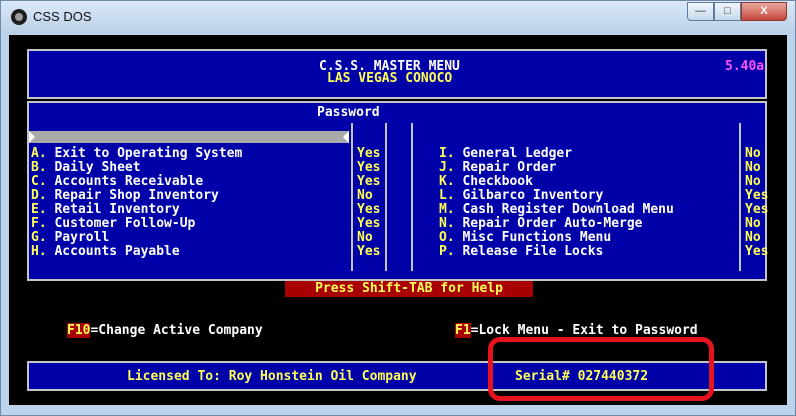  I want to click on access-value-c: Yes, so click(369, 181).